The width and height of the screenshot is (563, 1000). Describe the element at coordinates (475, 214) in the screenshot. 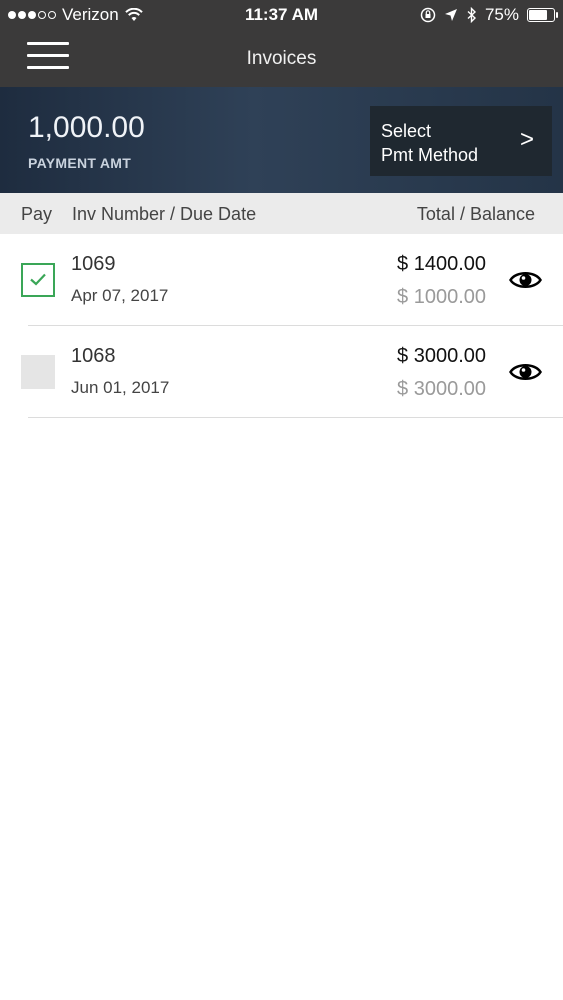

I see `header-total-balance: Total / Balance` at that location.